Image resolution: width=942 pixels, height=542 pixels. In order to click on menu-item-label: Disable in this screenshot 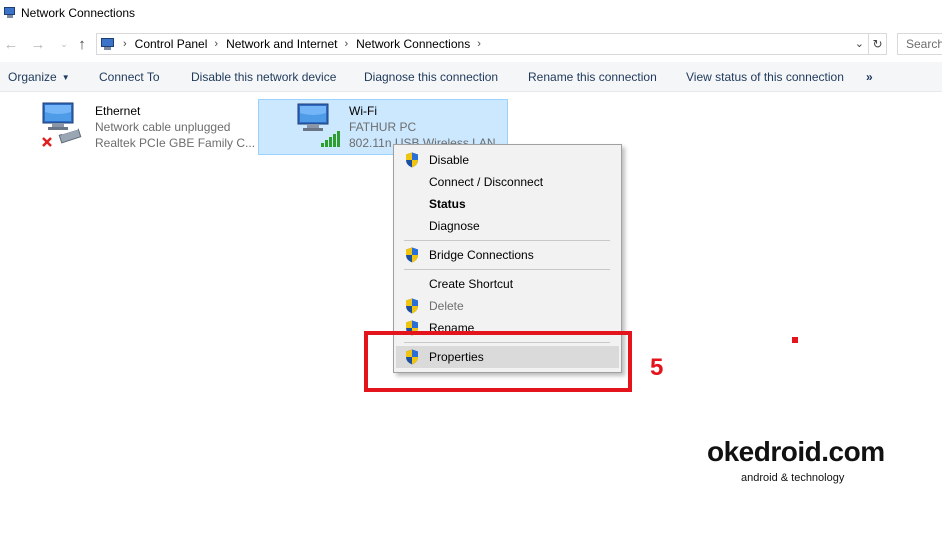, I will do `click(449, 160)`.